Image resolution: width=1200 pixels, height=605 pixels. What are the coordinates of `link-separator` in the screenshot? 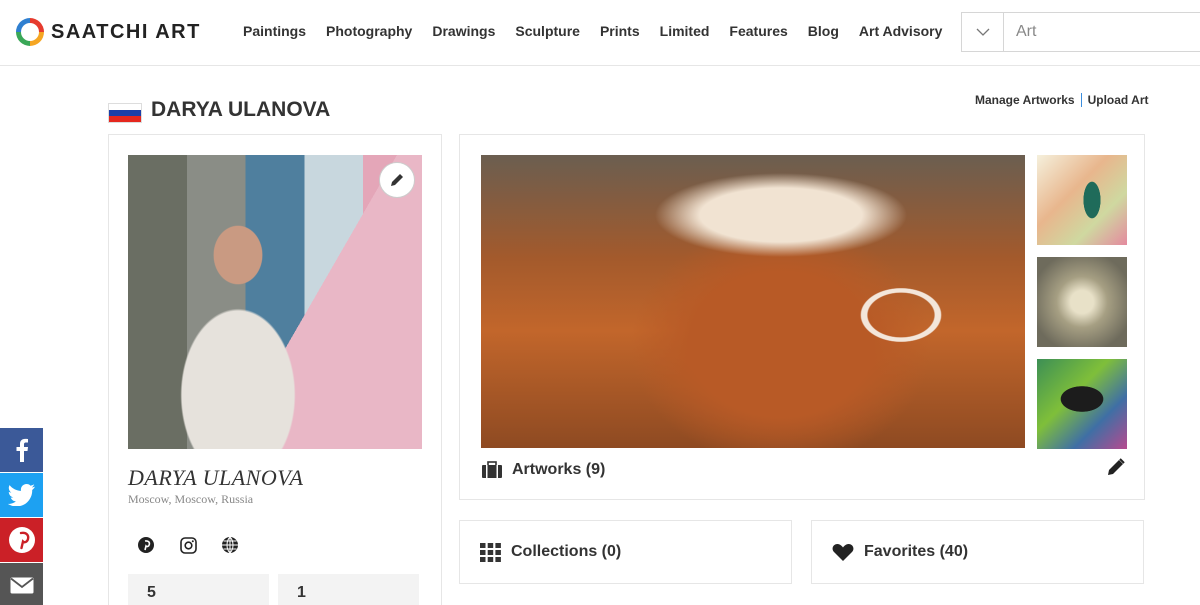 It's located at (1081, 100).